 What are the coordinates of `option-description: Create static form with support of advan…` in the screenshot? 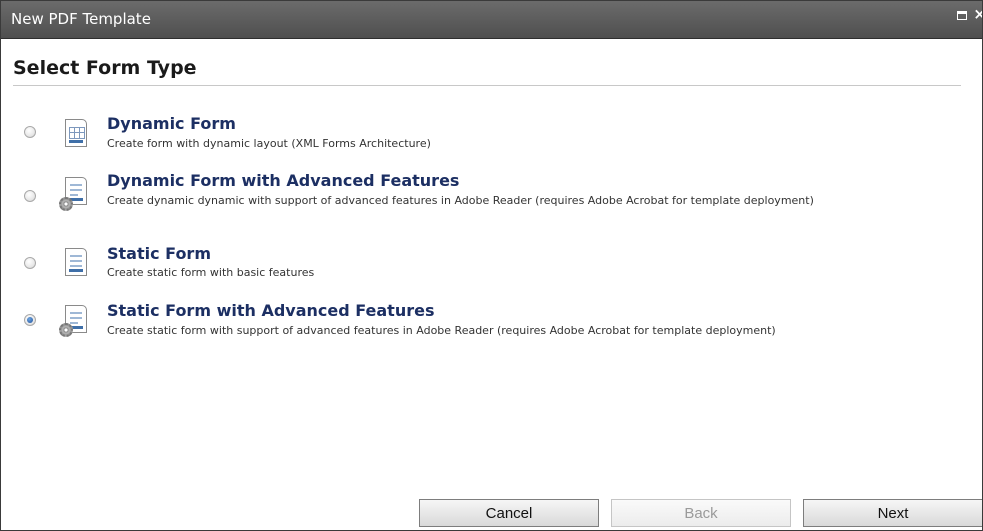 It's located at (441, 330).